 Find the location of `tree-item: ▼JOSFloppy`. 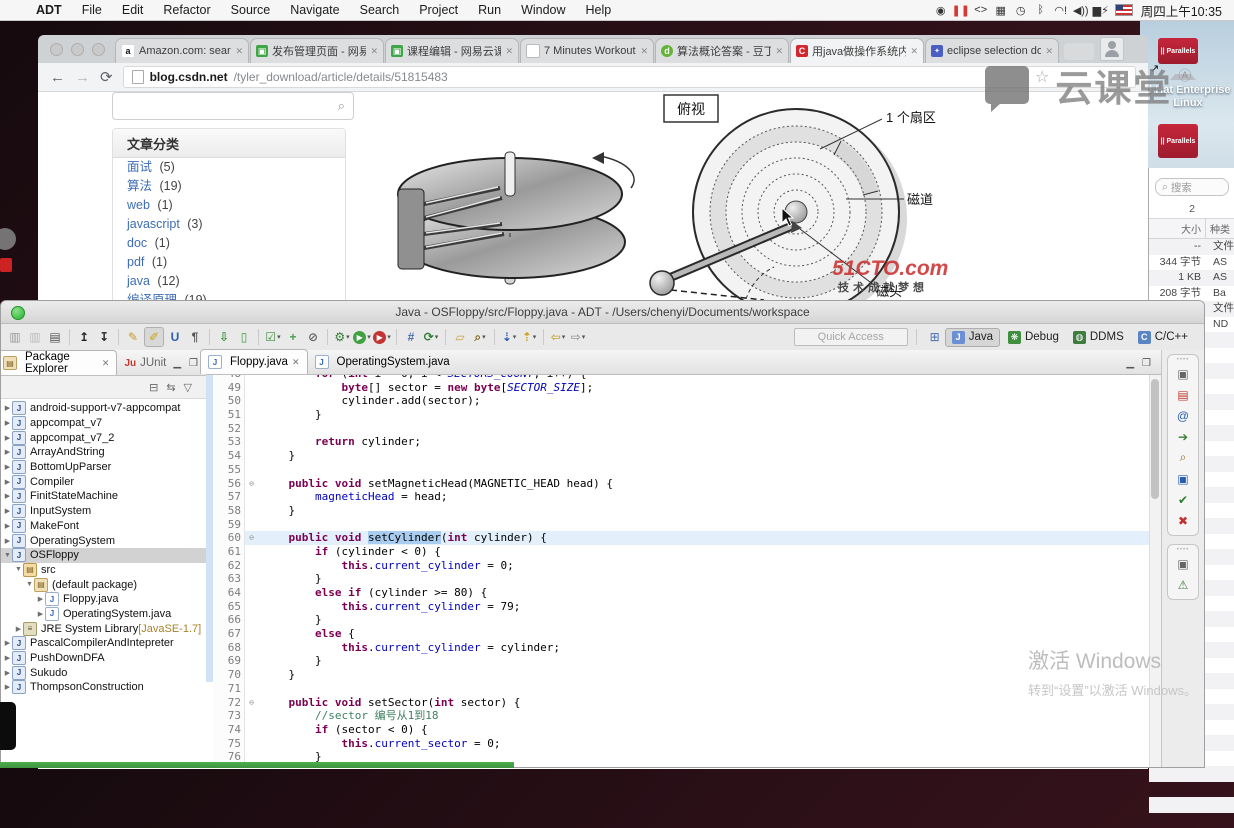

tree-item: ▼JOSFloppy is located at coordinates (103, 555).